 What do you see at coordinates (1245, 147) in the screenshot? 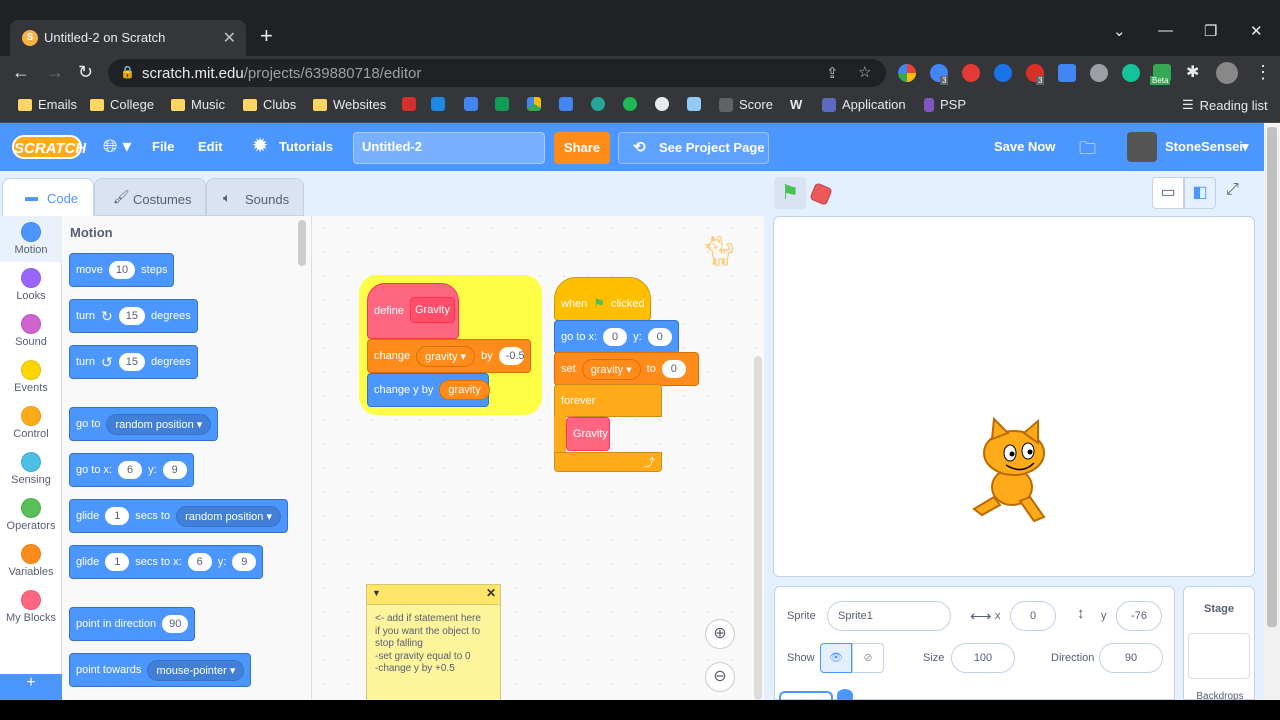
I see `account-caret-icon: ▾` at bounding box center [1245, 147].